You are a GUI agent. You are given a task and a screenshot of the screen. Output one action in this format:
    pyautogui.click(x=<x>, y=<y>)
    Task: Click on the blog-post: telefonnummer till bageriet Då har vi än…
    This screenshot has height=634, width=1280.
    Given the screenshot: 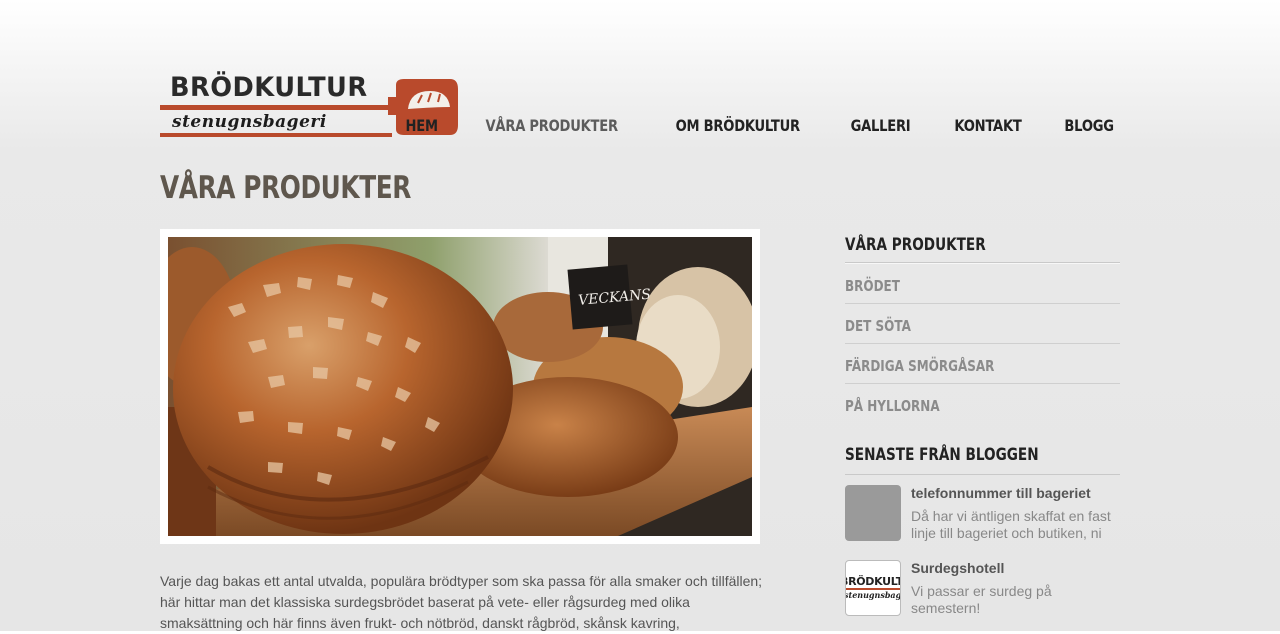 What is the action you would take?
    pyautogui.click(x=982, y=520)
    